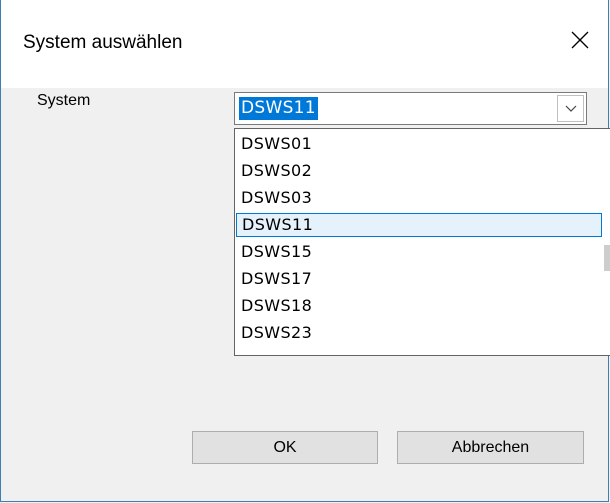 This screenshot has width=610, height=503. What do you see at coordinates (419, 279) in the screenshot?
I see `dropdown-option: DSWS17` at bounding box center [419, 279].